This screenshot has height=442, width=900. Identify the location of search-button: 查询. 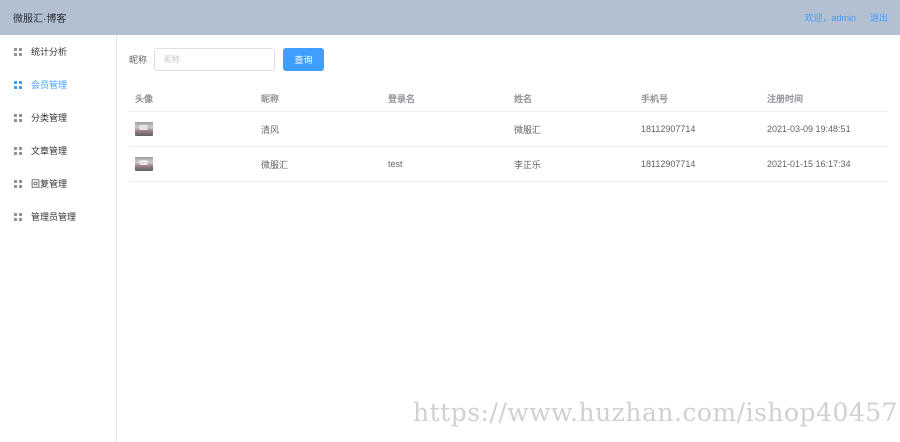
(304, 59).